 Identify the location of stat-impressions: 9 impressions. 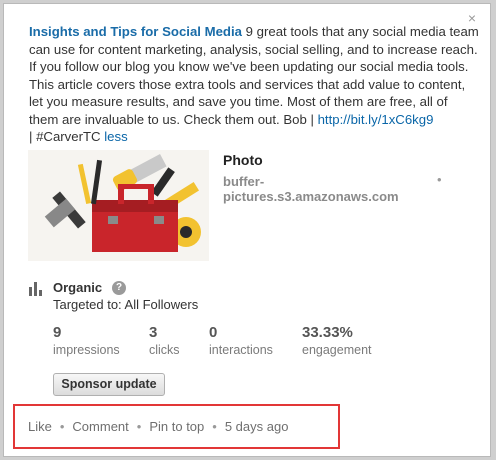
(86, 341).